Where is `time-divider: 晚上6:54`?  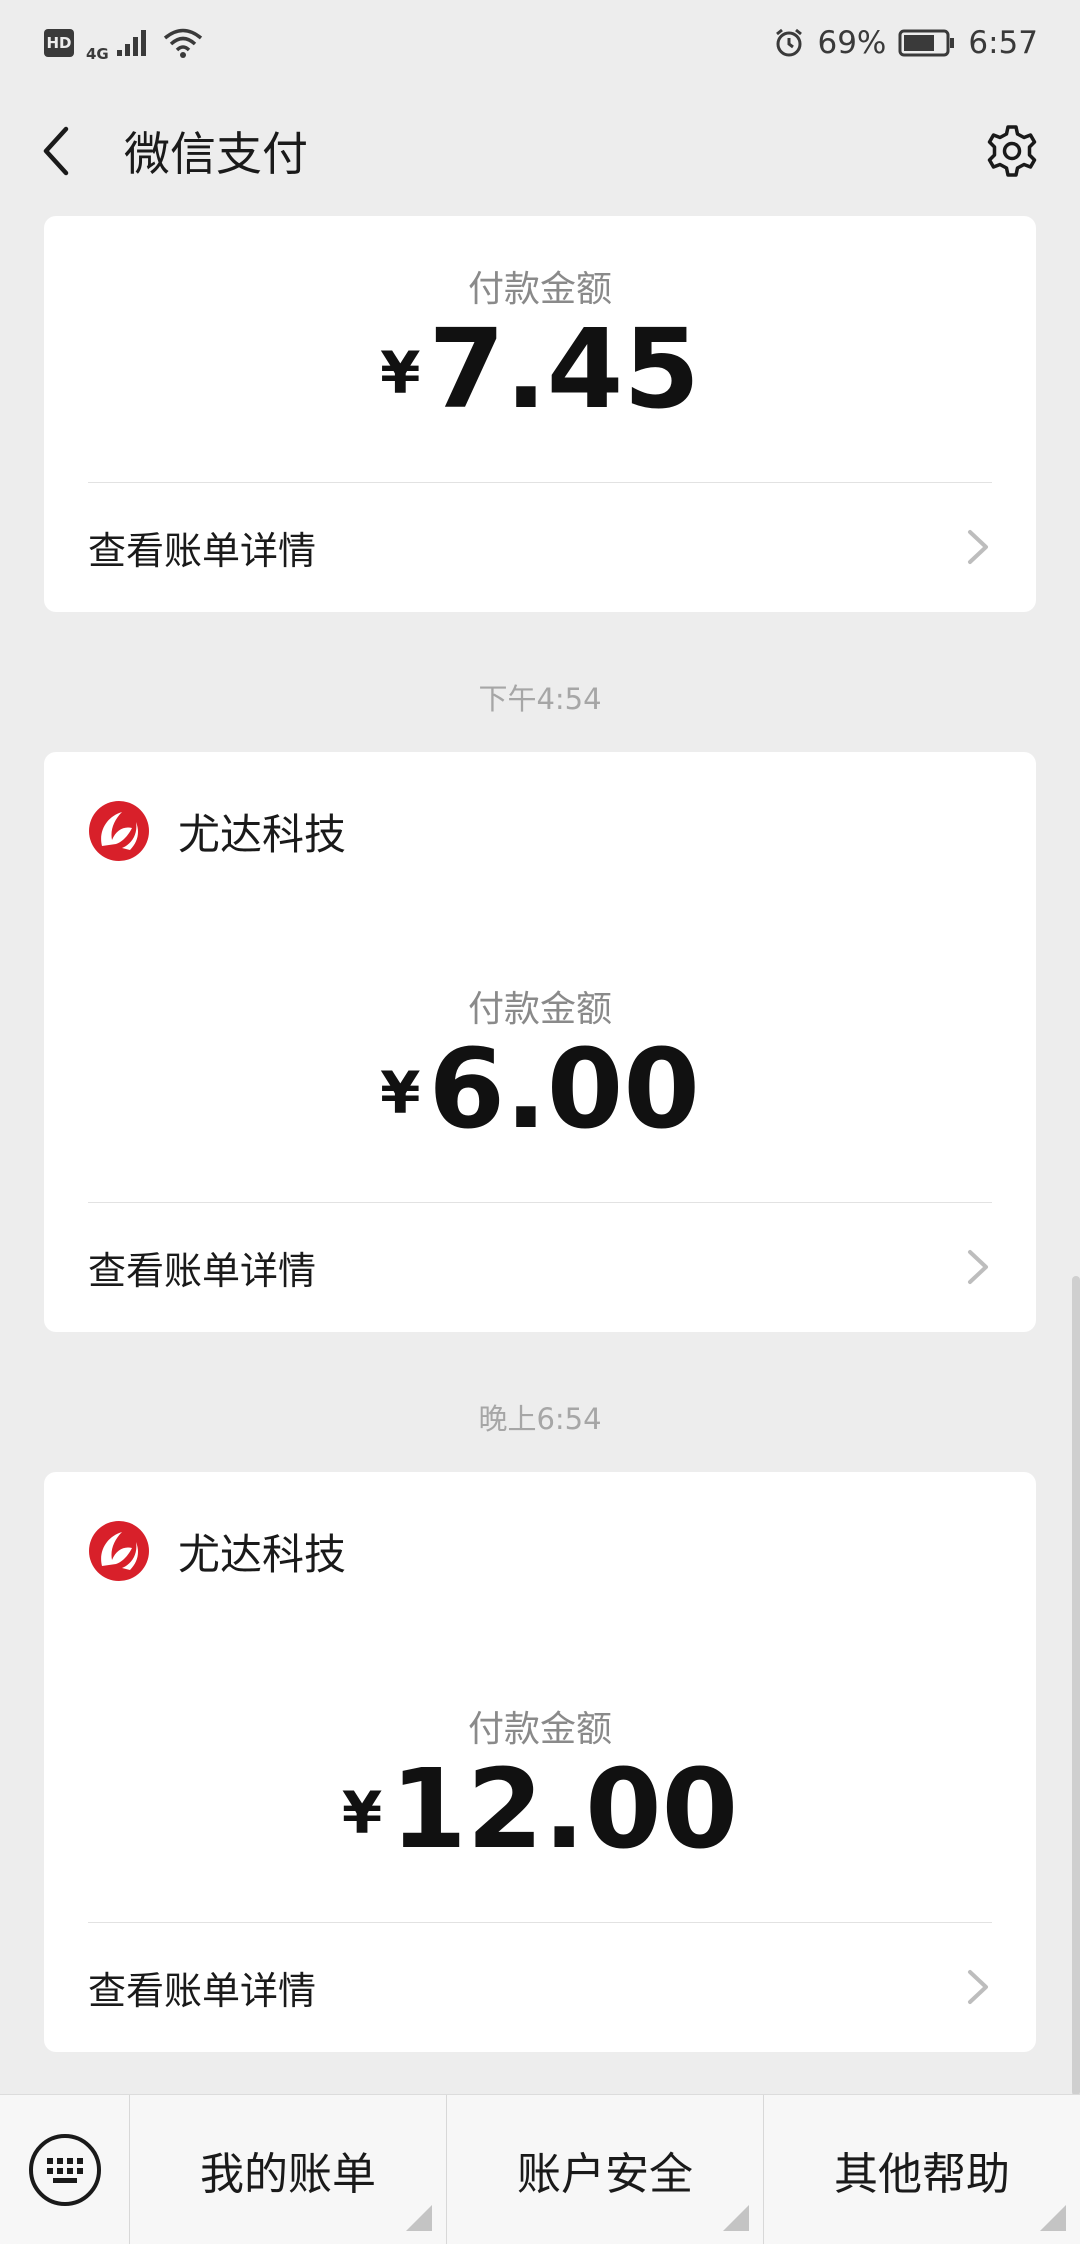
time-divider: 晚上6:54 is located at coordinates (540, 1419).